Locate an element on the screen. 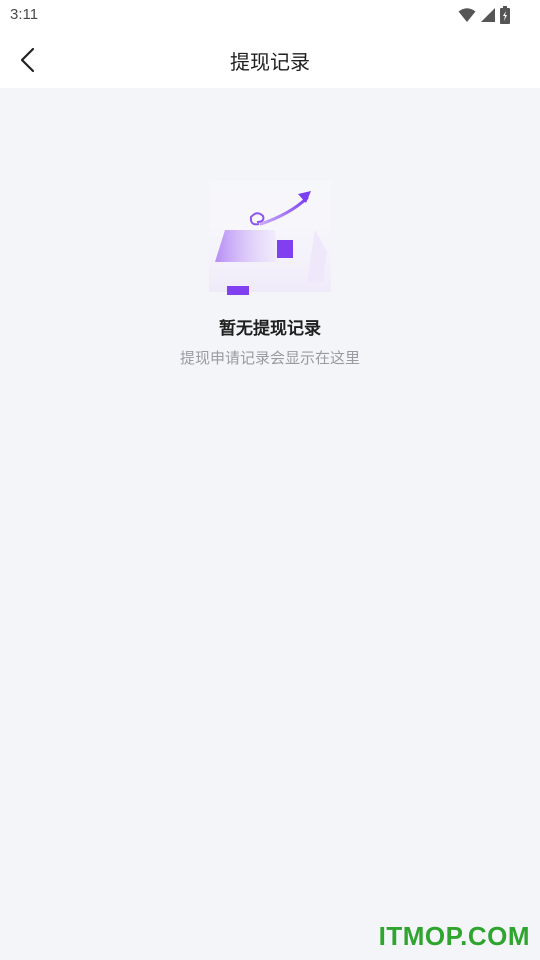 This screenshot has height=960, width=540. wifi-icon is located at coordinates (467, 15).